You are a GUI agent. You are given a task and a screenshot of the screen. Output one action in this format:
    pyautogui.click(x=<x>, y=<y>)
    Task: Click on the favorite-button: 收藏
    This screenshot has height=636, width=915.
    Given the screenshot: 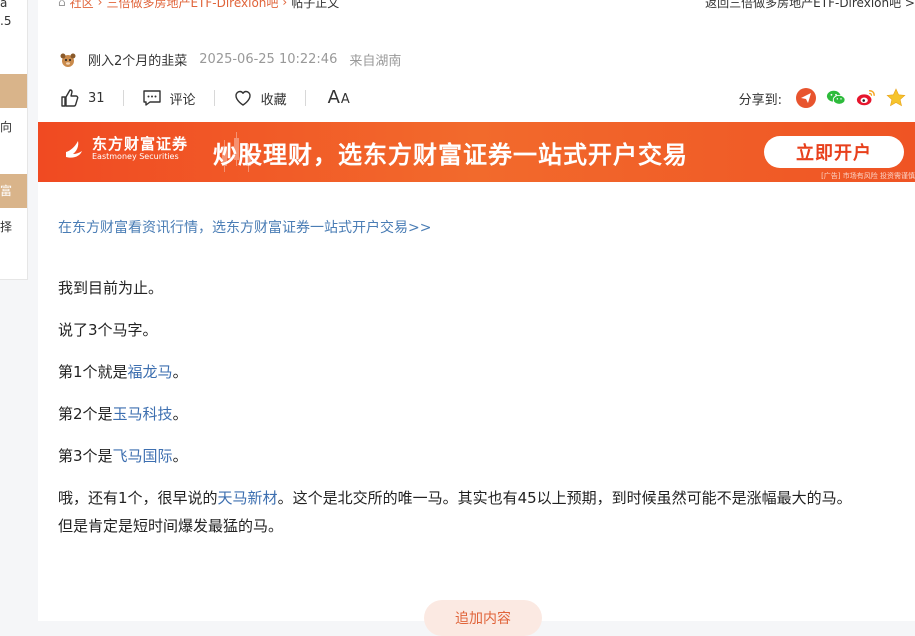 What is the action you would take?
    pyautogui.click(x=260, y=98)
    